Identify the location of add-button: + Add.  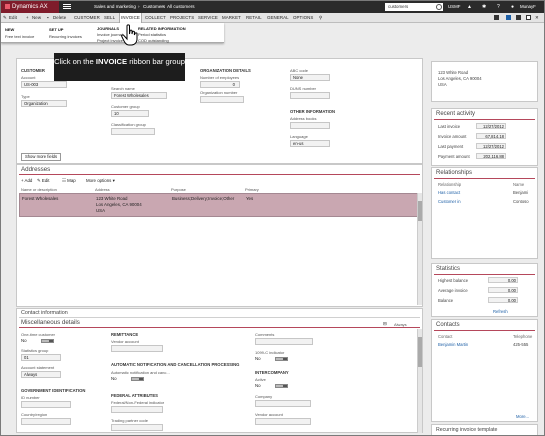
(26, 180).